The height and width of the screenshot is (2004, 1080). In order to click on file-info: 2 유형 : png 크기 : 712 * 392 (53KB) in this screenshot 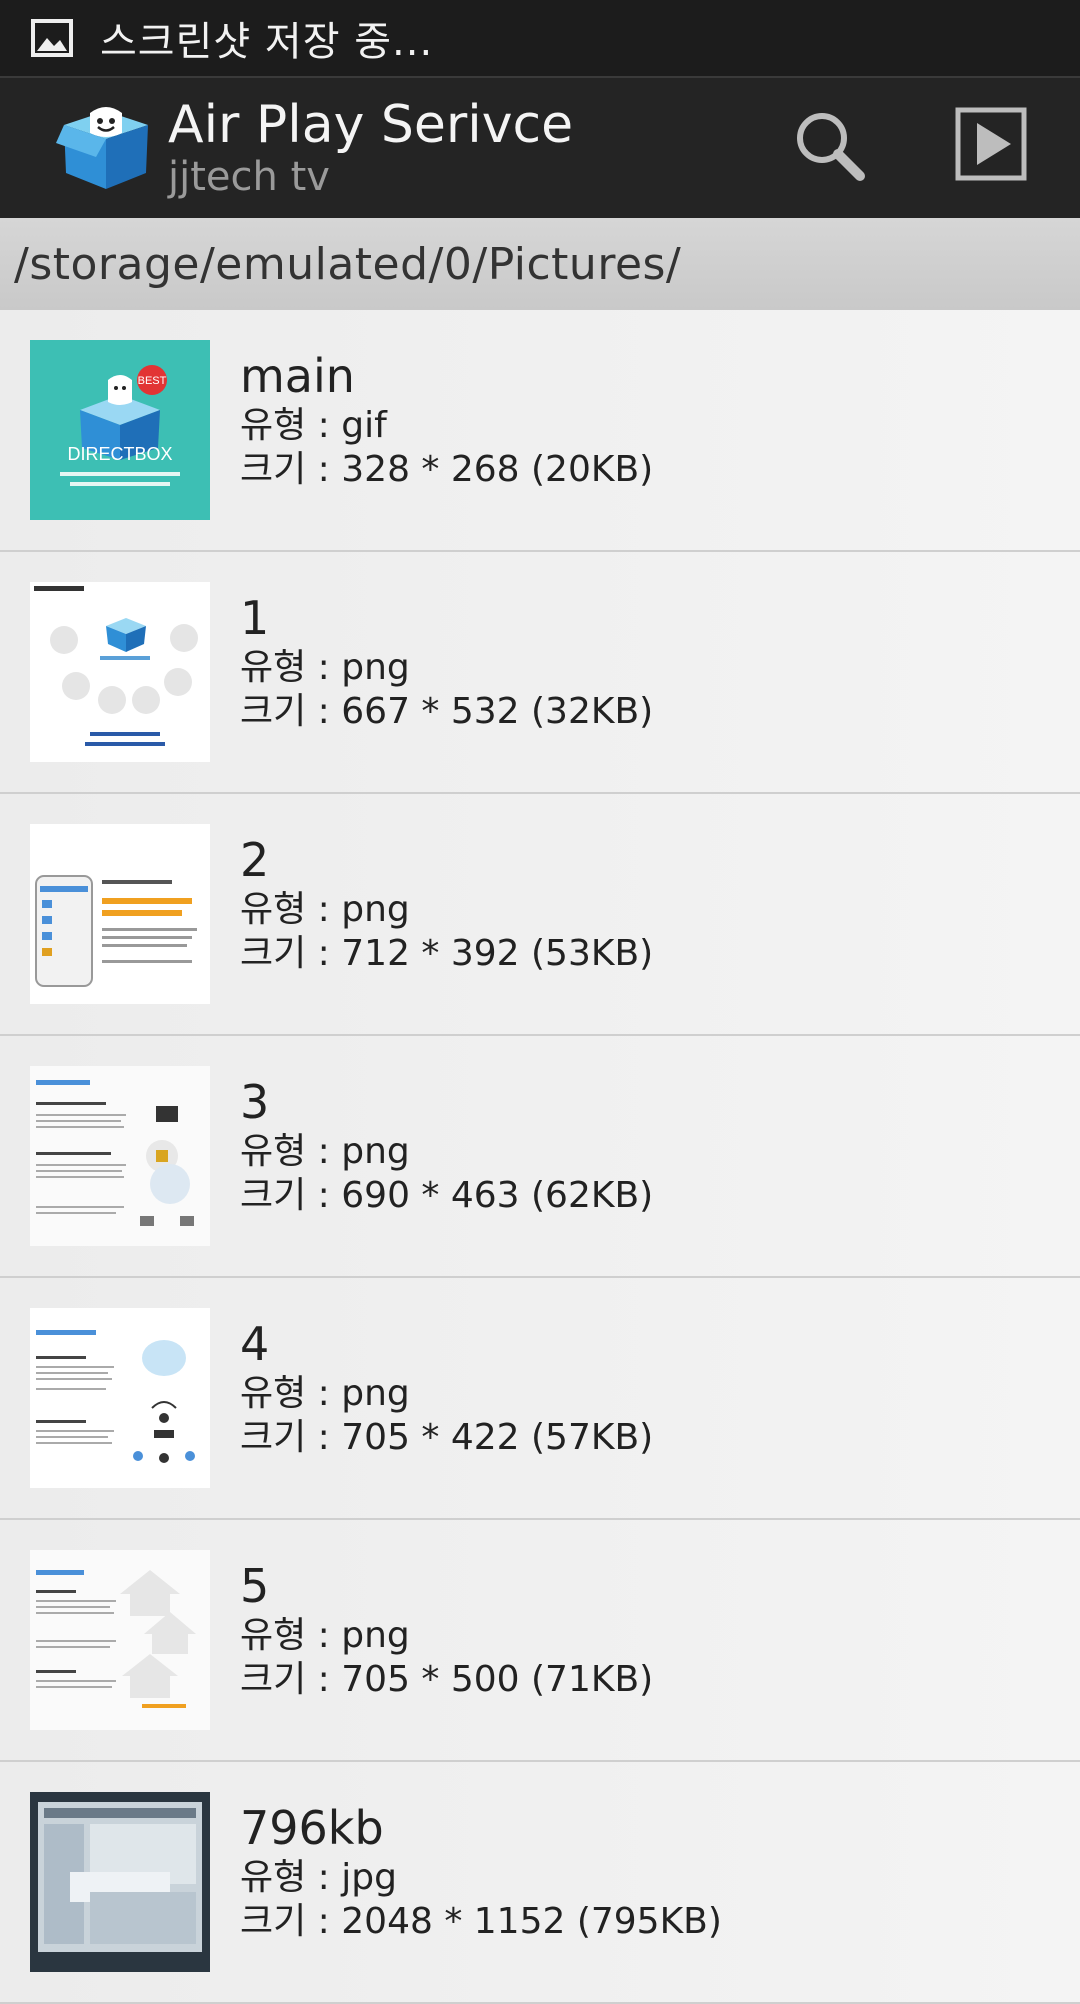, I will do `click(446, 904)`.